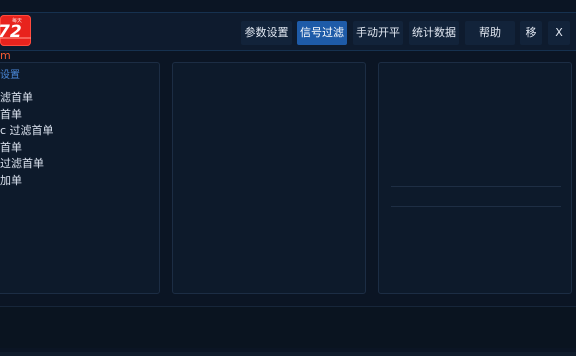  What do you see at coordinates (15, 30) in the screenshot?
I see `app-logo-icon: 每天 72` at bounding box center [15, 30].